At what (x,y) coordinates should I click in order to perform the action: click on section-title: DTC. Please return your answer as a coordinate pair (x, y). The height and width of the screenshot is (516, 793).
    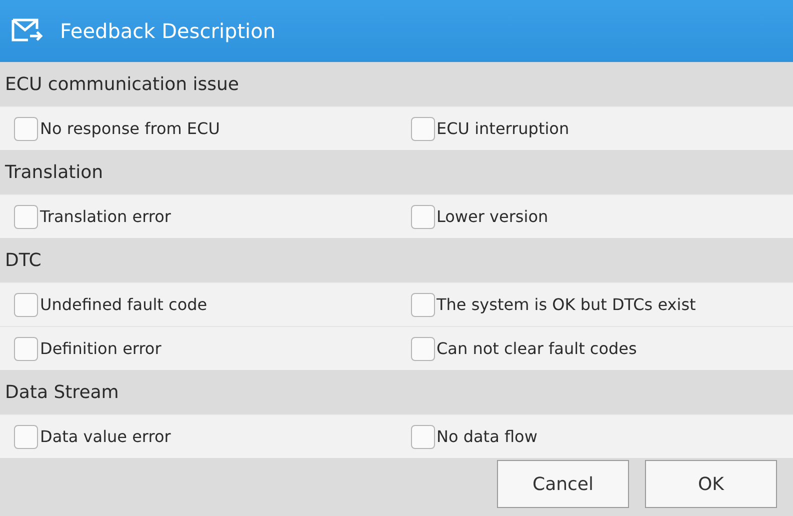
    Looking at the image, I should click on (23, 260).